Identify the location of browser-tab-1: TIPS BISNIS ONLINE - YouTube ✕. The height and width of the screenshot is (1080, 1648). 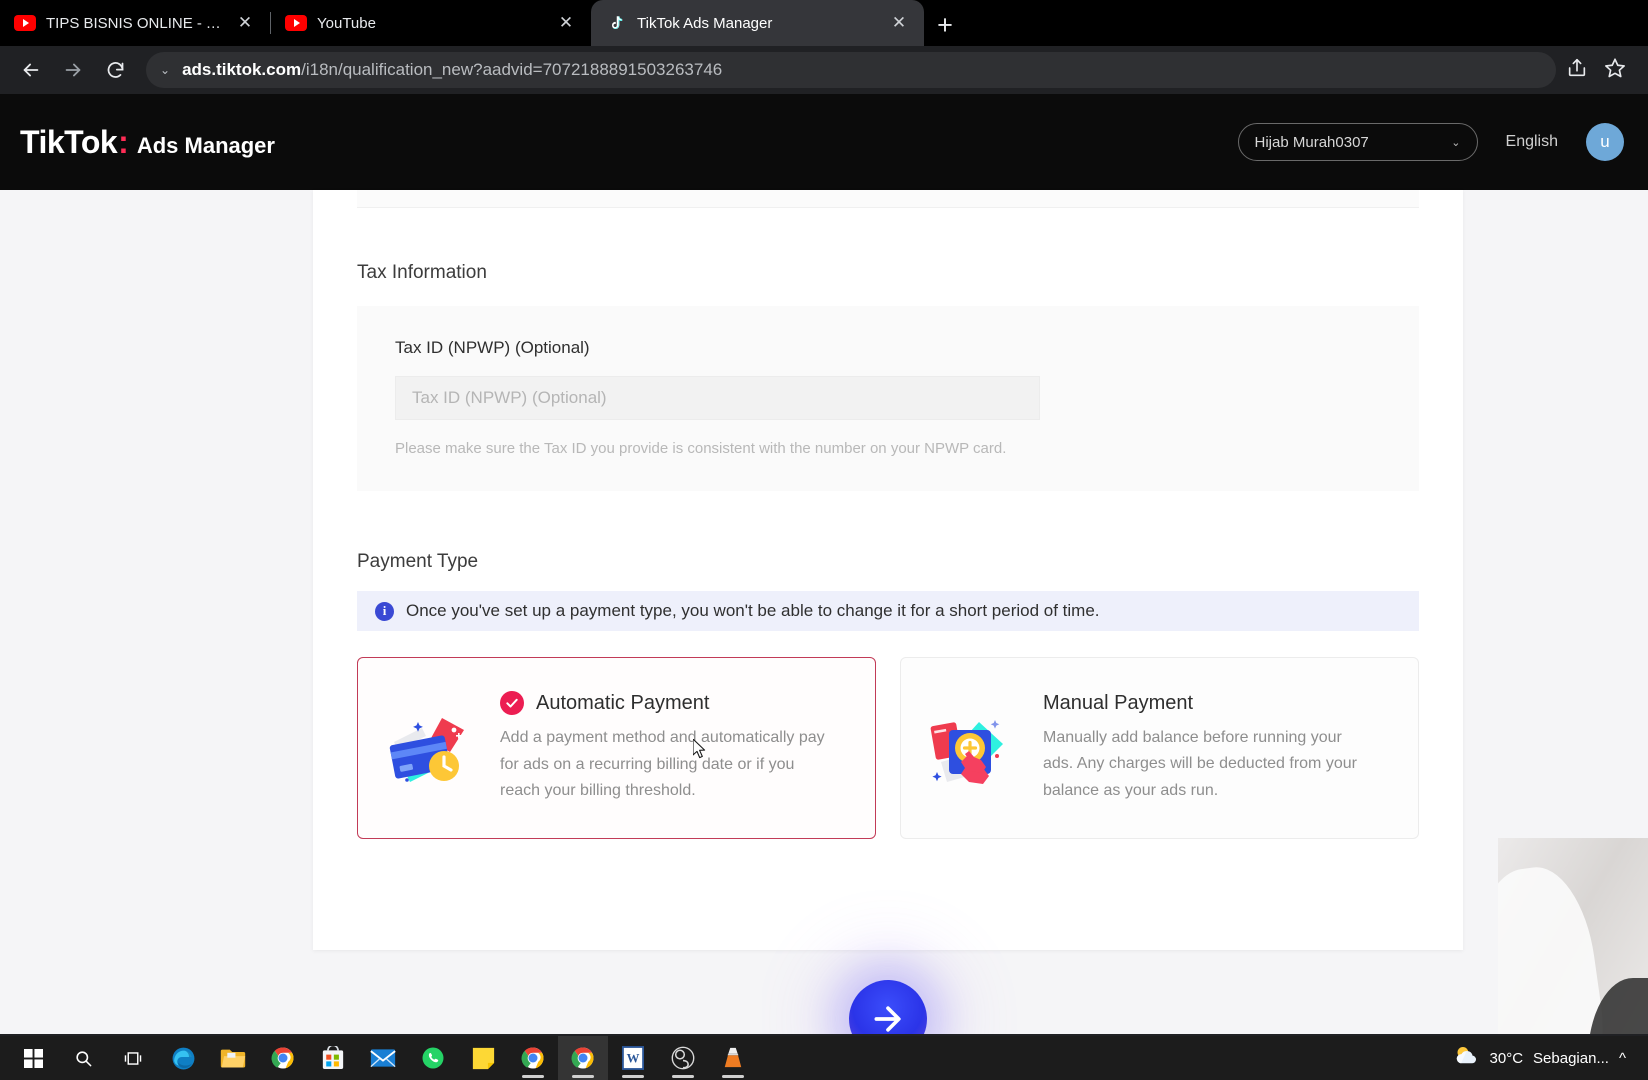
(135, 23).